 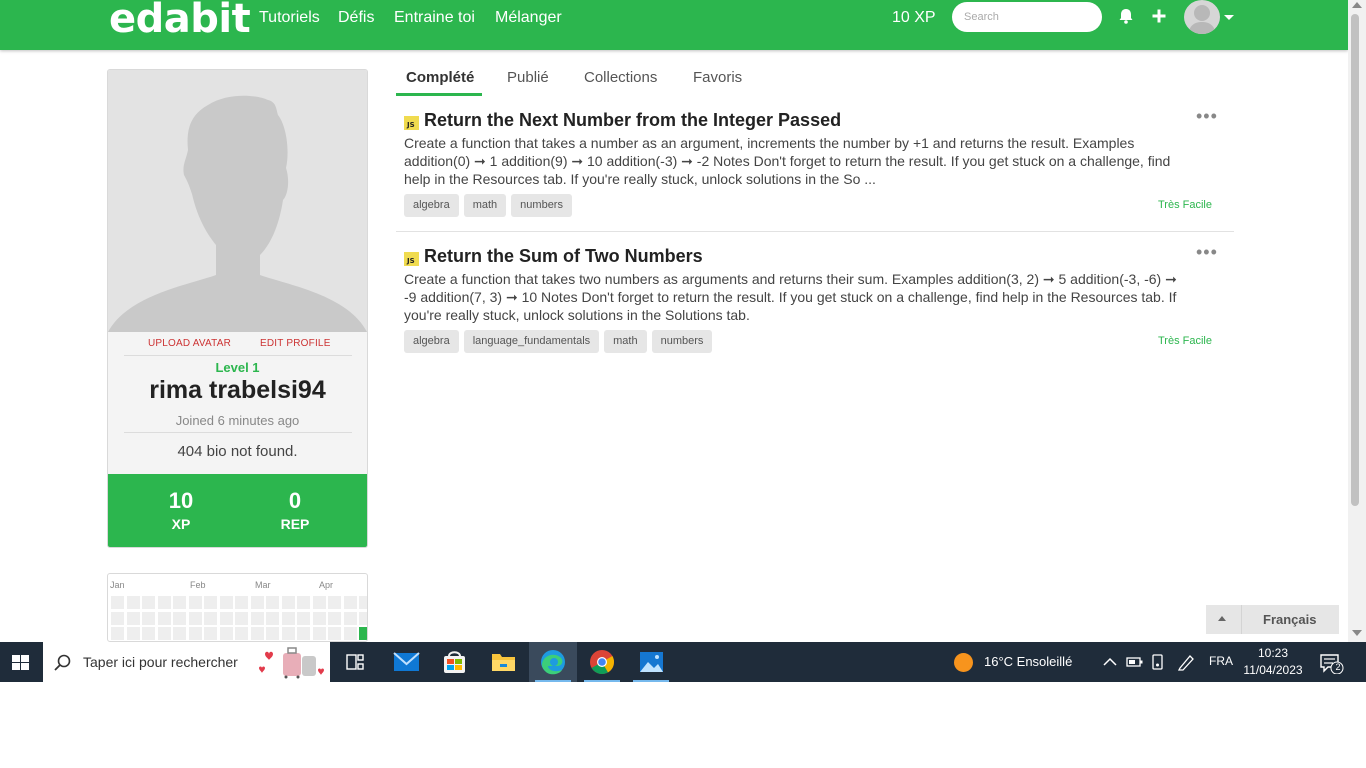 I want to click on scroll-thumb, so click(x=1355, y=260).